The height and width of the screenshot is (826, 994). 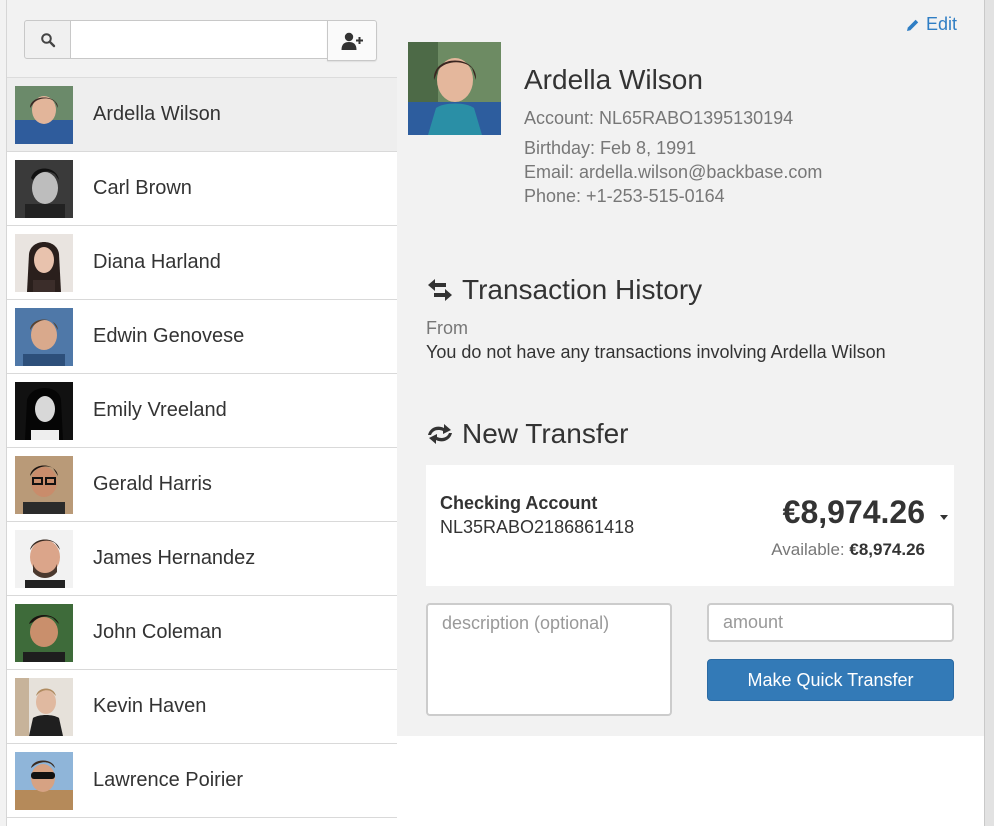 What do you see at coordinates (582, 289) in the screenshot?
I see `transaction-history-title: Transaction History` at bounding box center [582, 289].